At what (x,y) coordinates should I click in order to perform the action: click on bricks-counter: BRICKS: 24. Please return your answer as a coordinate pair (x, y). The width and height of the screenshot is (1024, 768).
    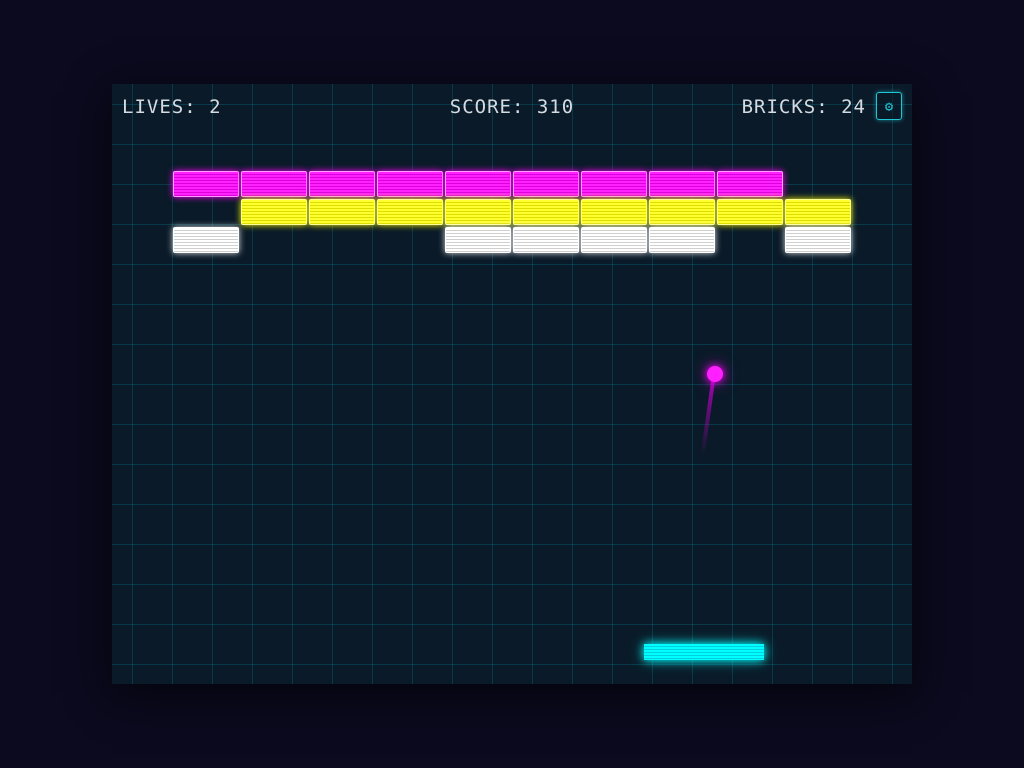
    Looking at the image, I should click on (803, 107).